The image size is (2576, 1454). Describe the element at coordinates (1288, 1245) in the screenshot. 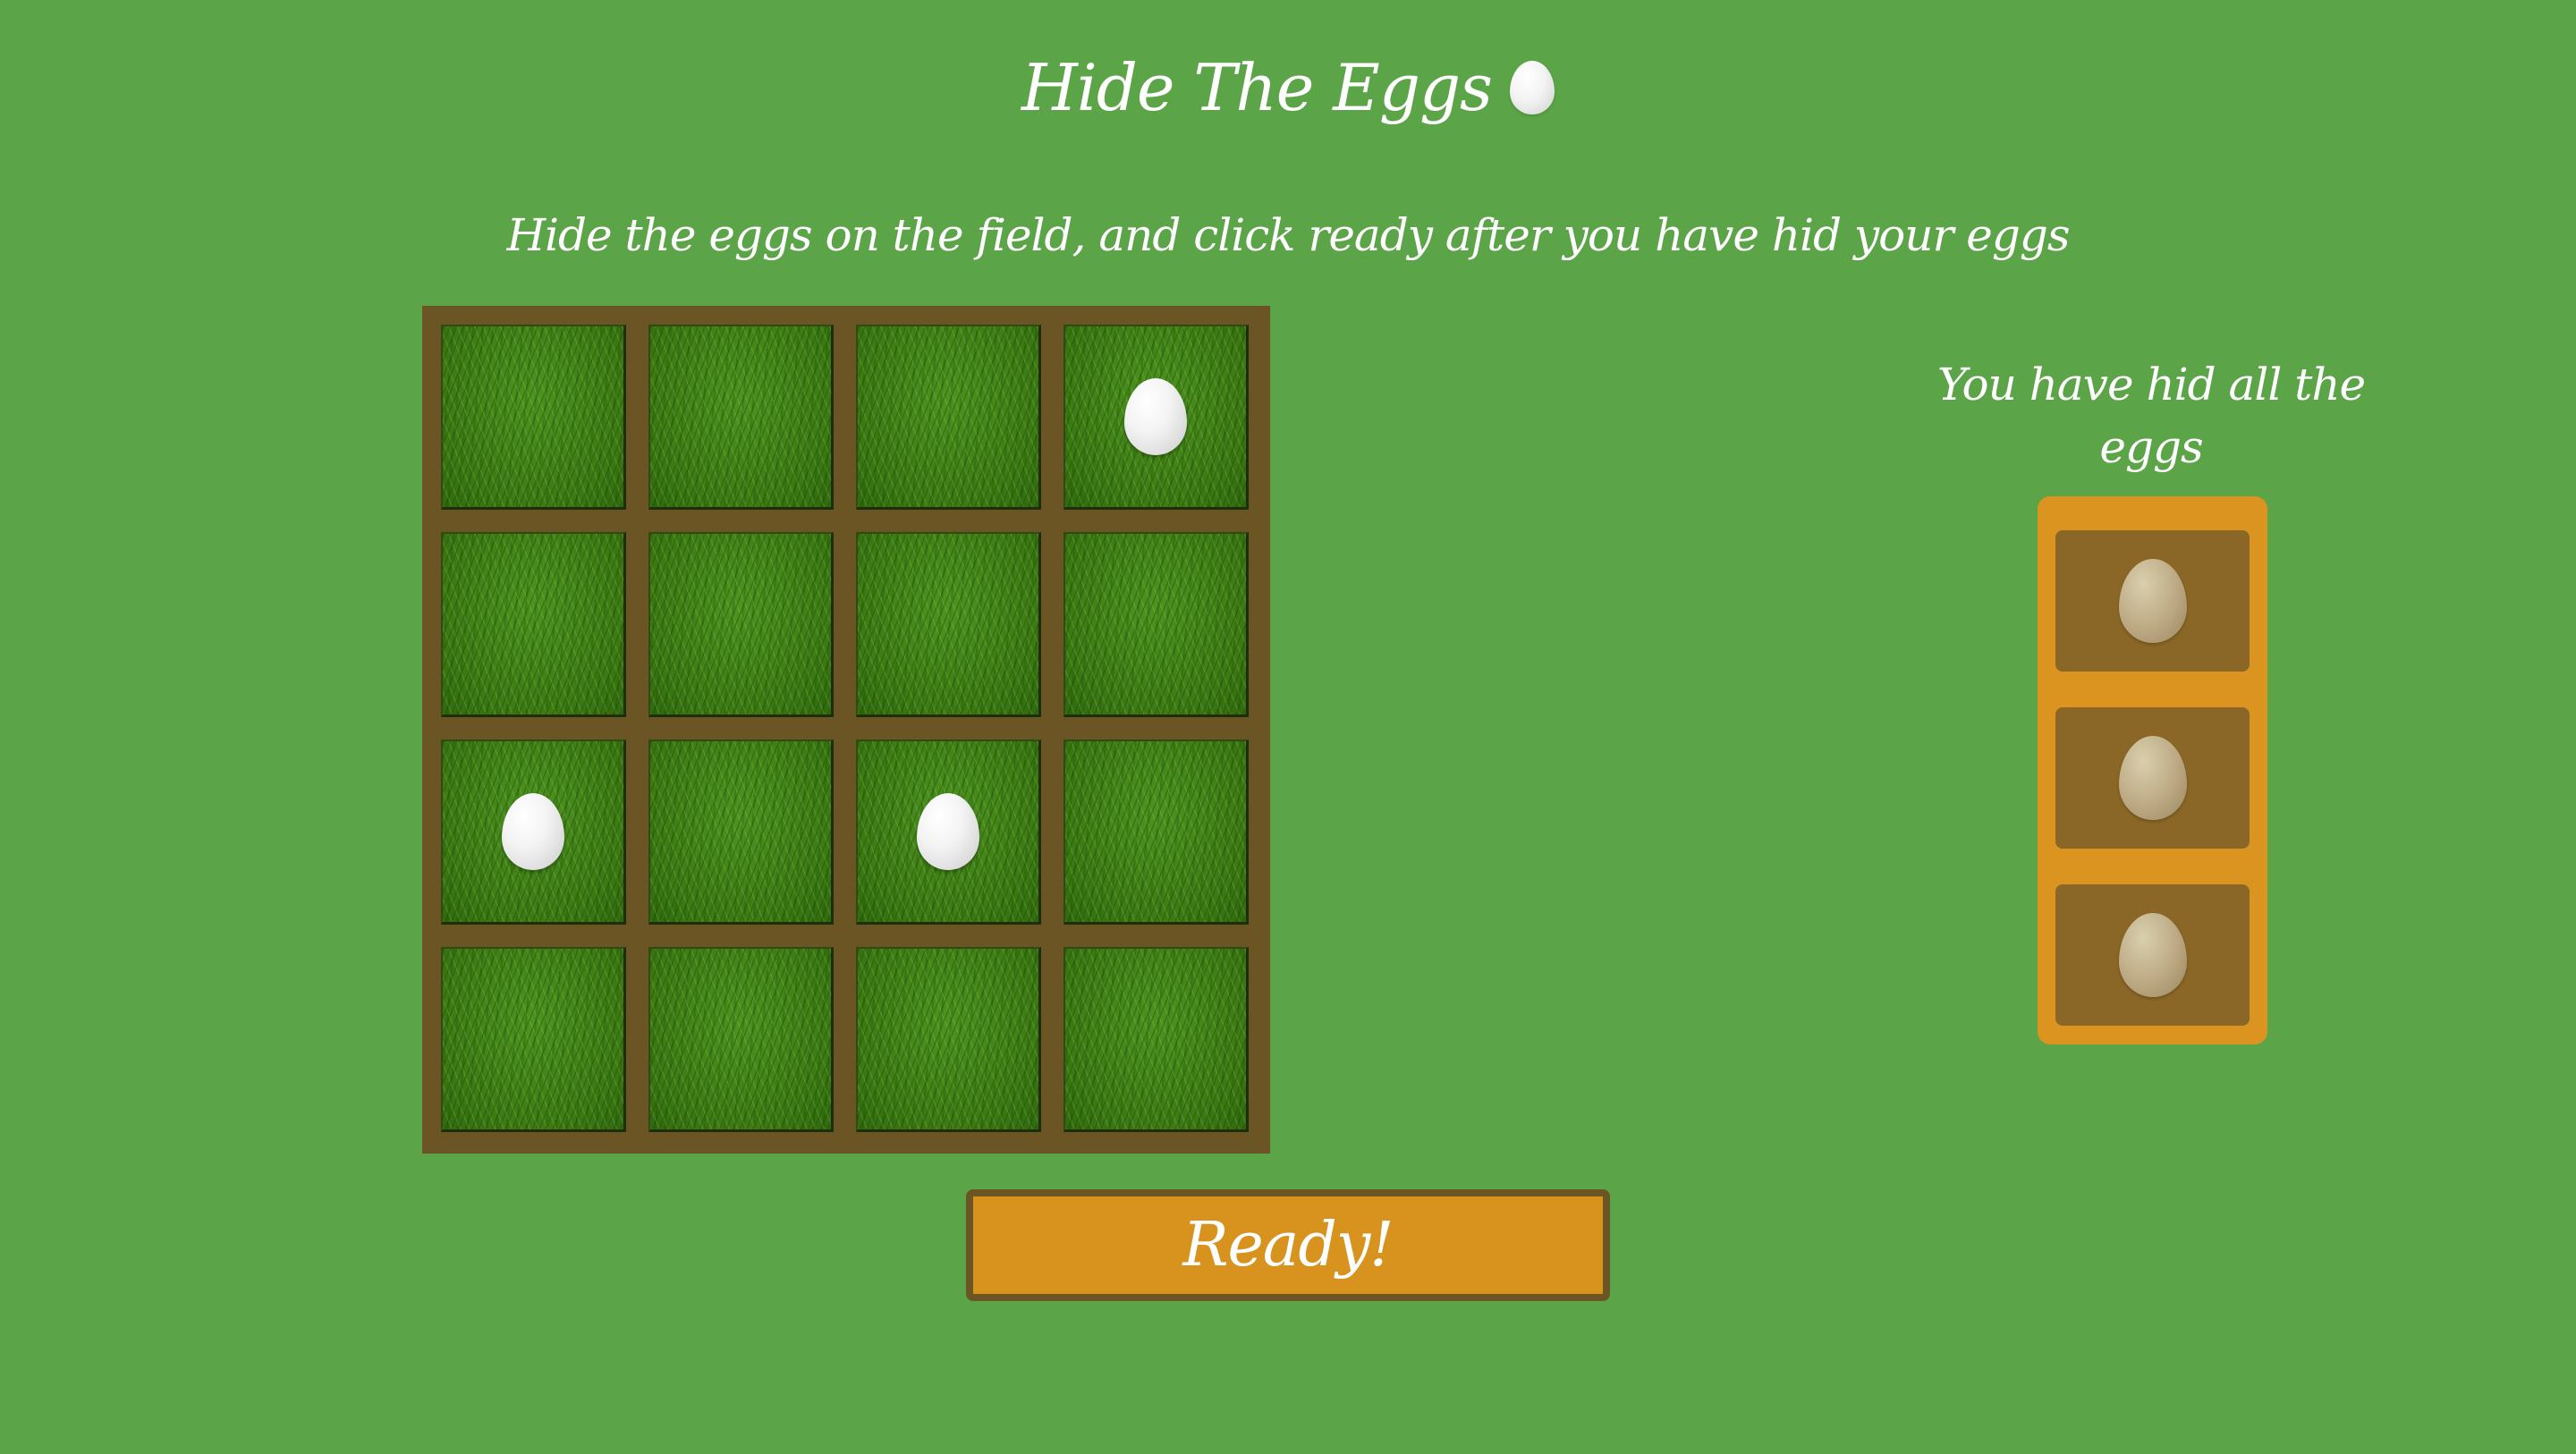

I see `ready-button: Ready!` at that location.